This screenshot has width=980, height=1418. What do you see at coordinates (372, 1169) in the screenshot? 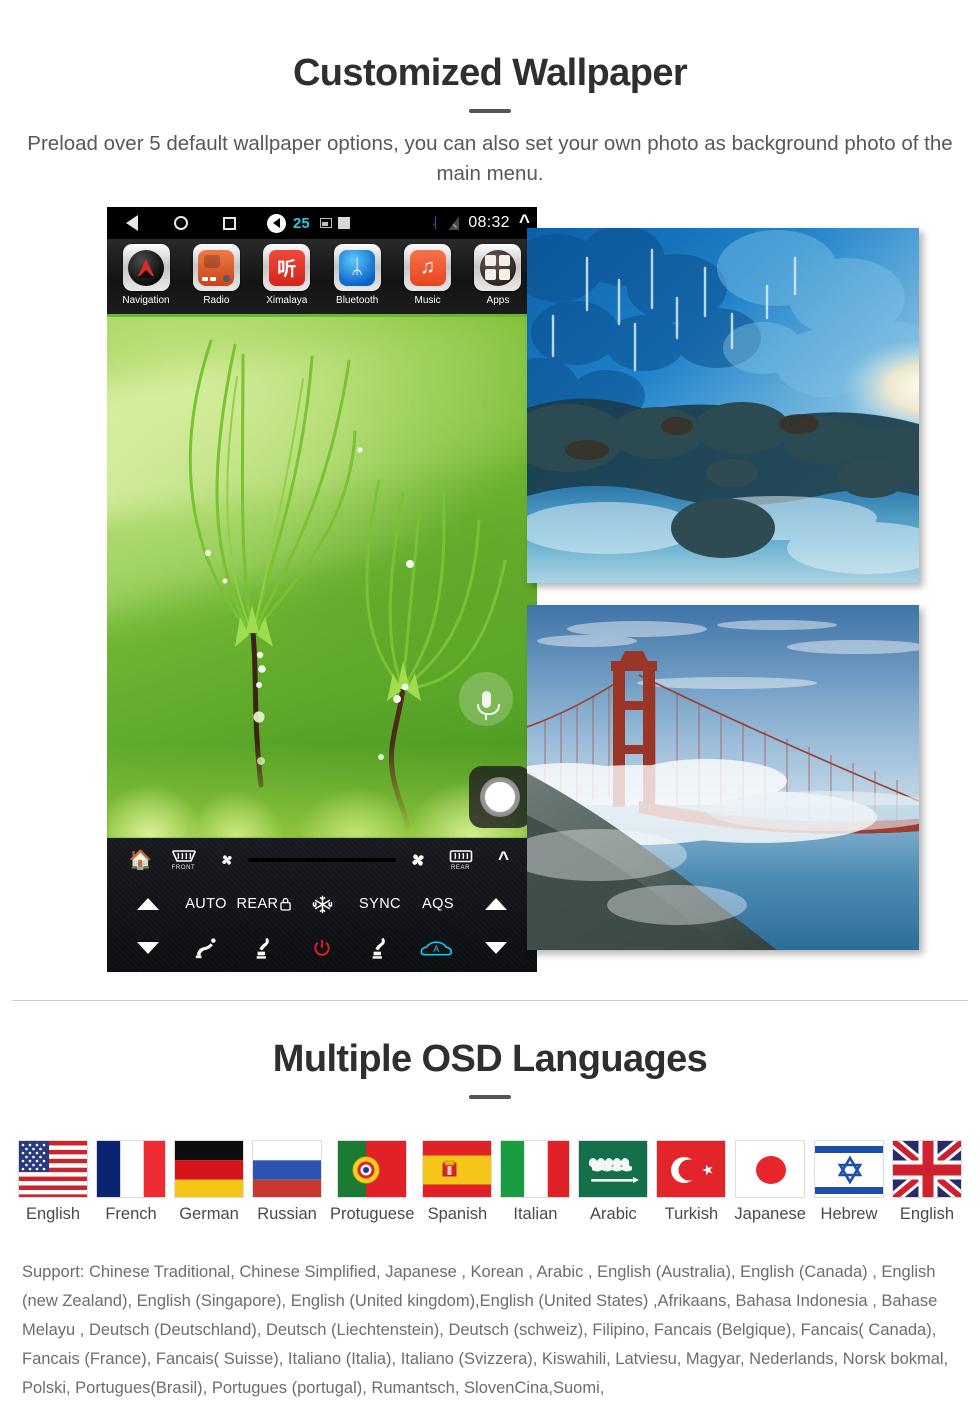
I see `pt-flag-icon` at bounding box center [372, 1169].